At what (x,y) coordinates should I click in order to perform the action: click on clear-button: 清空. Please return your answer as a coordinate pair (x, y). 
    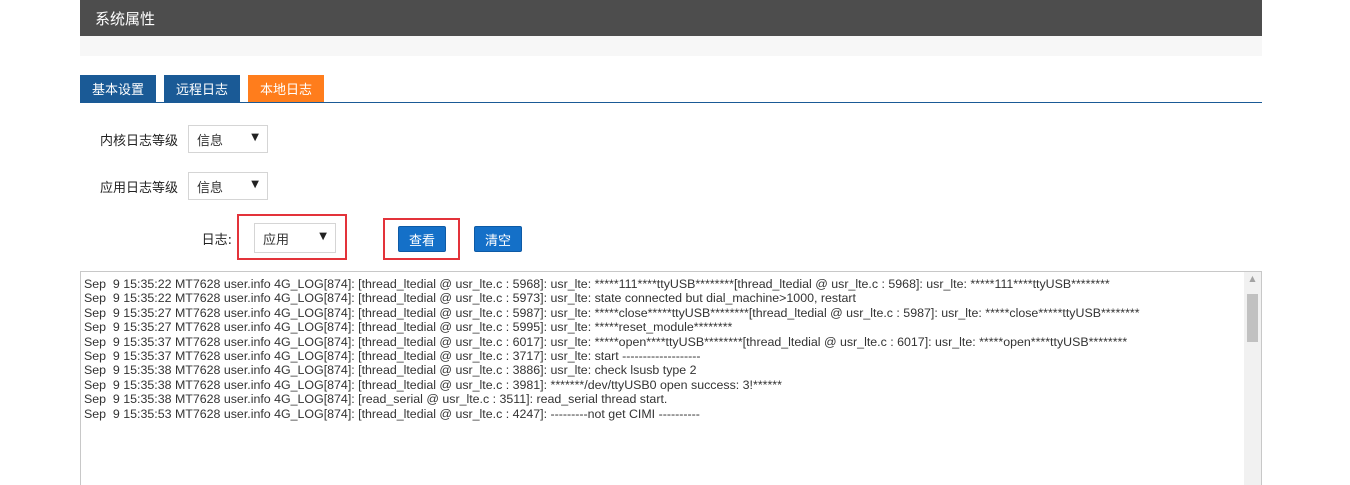
    Looking at the image, I should click on (498, 239).